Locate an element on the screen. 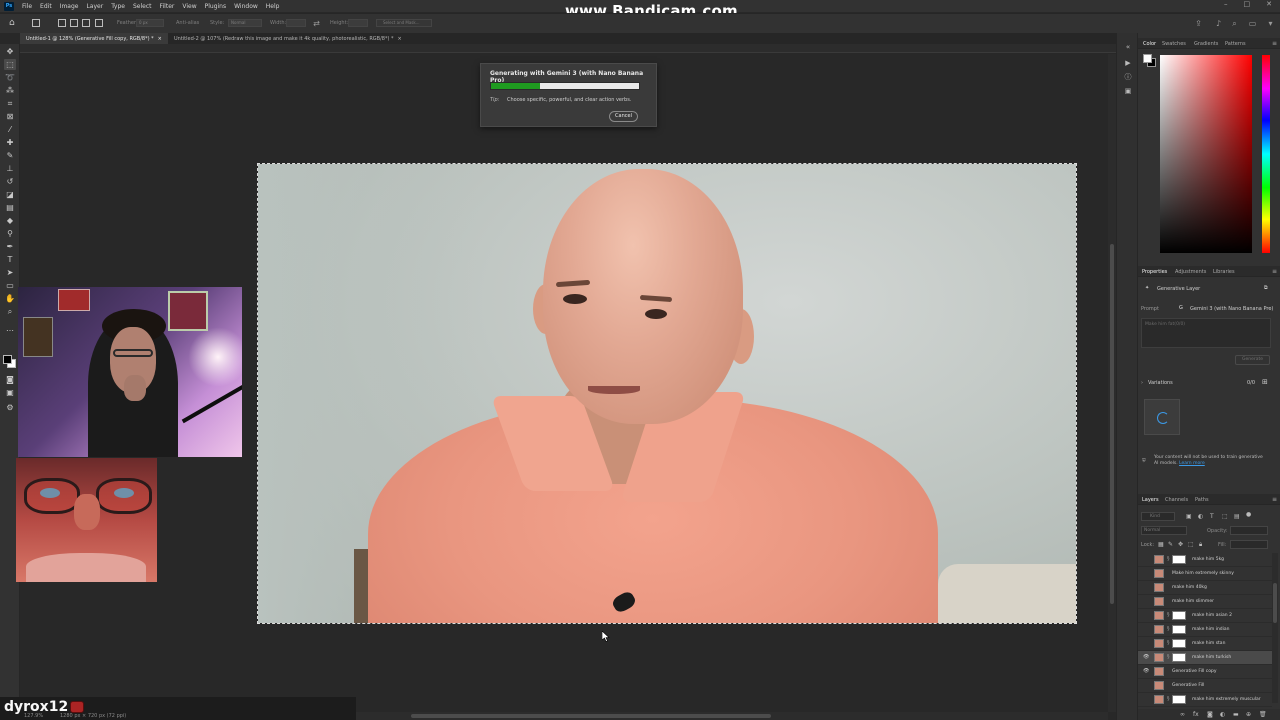 The height and width of the screenshot is (720, 1280). tab-adjustments: Adjustments is located at coordinates (1190, 272).